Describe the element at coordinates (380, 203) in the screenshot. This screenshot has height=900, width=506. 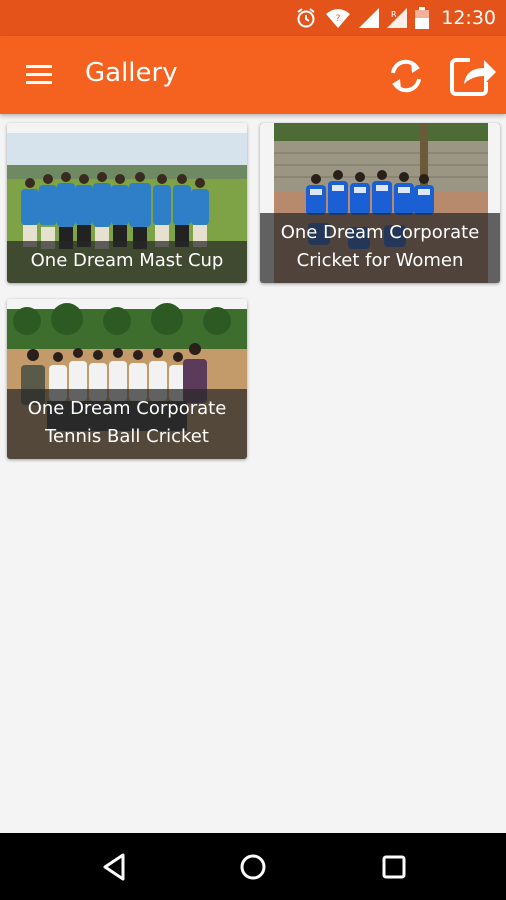
I see `gallery-item-women-cricket: One Dream Corporate Cricket for Women` at that location.